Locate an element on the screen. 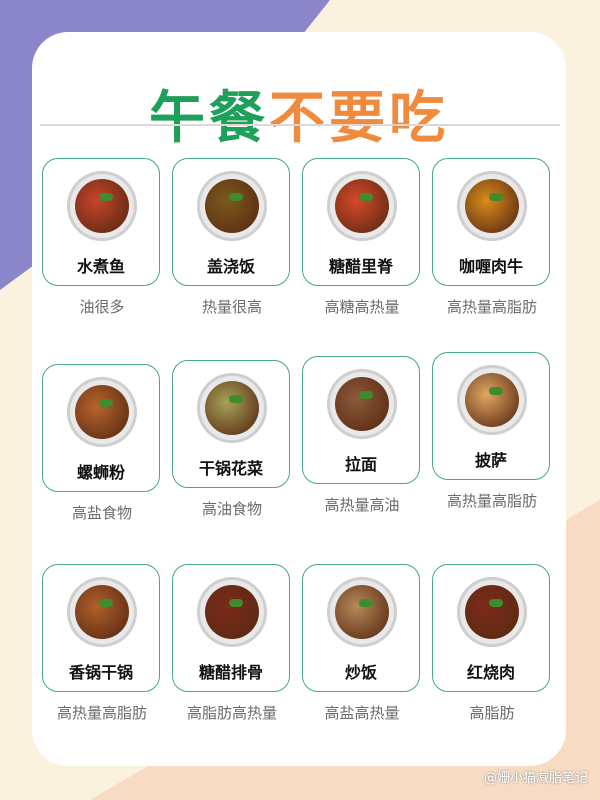 The width and height of the screenshot is (600, 800). food-tile: 红烧肉 is located at coordinates (491, 628).